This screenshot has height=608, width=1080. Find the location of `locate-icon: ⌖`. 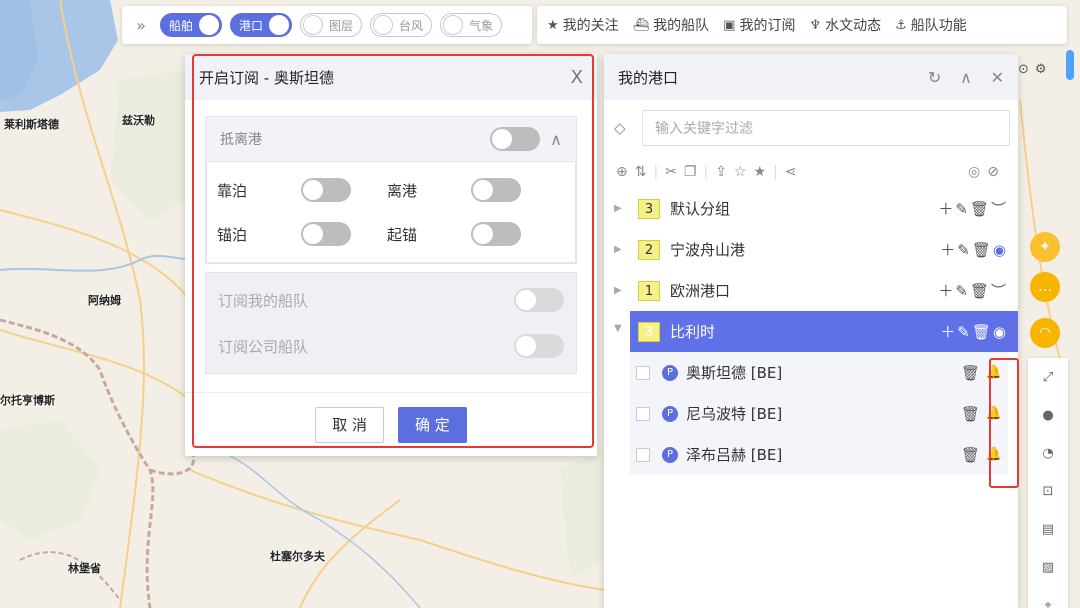

locate-icon: ⌖ is located at coordinates (1048, 597).